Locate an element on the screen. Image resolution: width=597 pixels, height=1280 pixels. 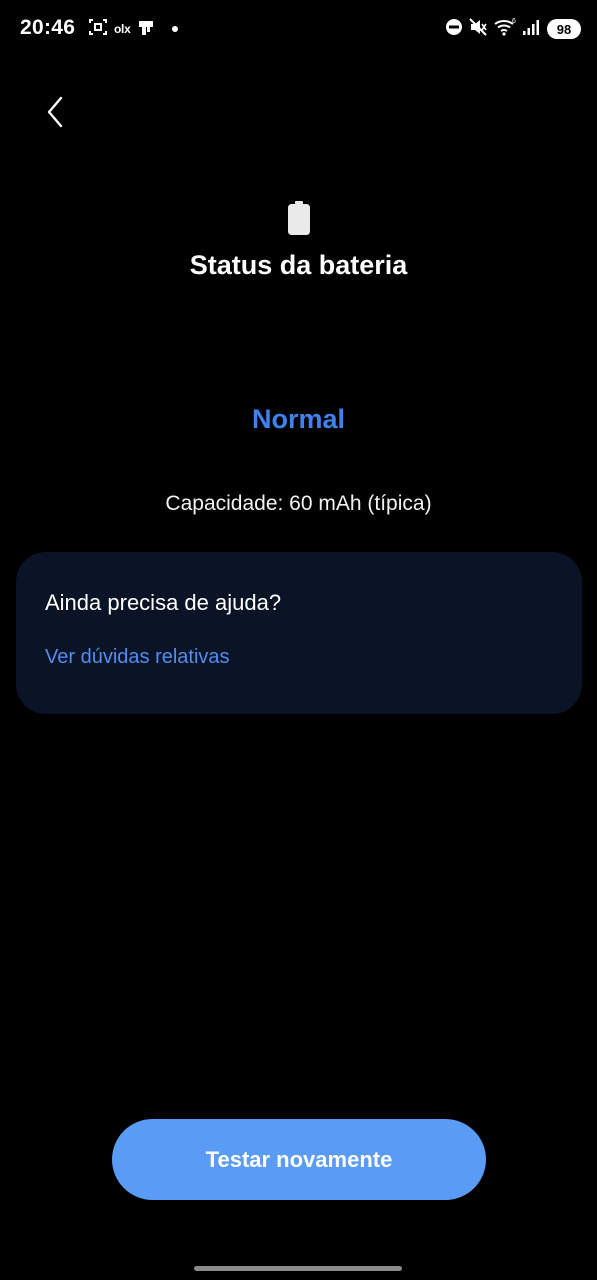
wifi-icon: 6 is located at coordinates (505, 29).